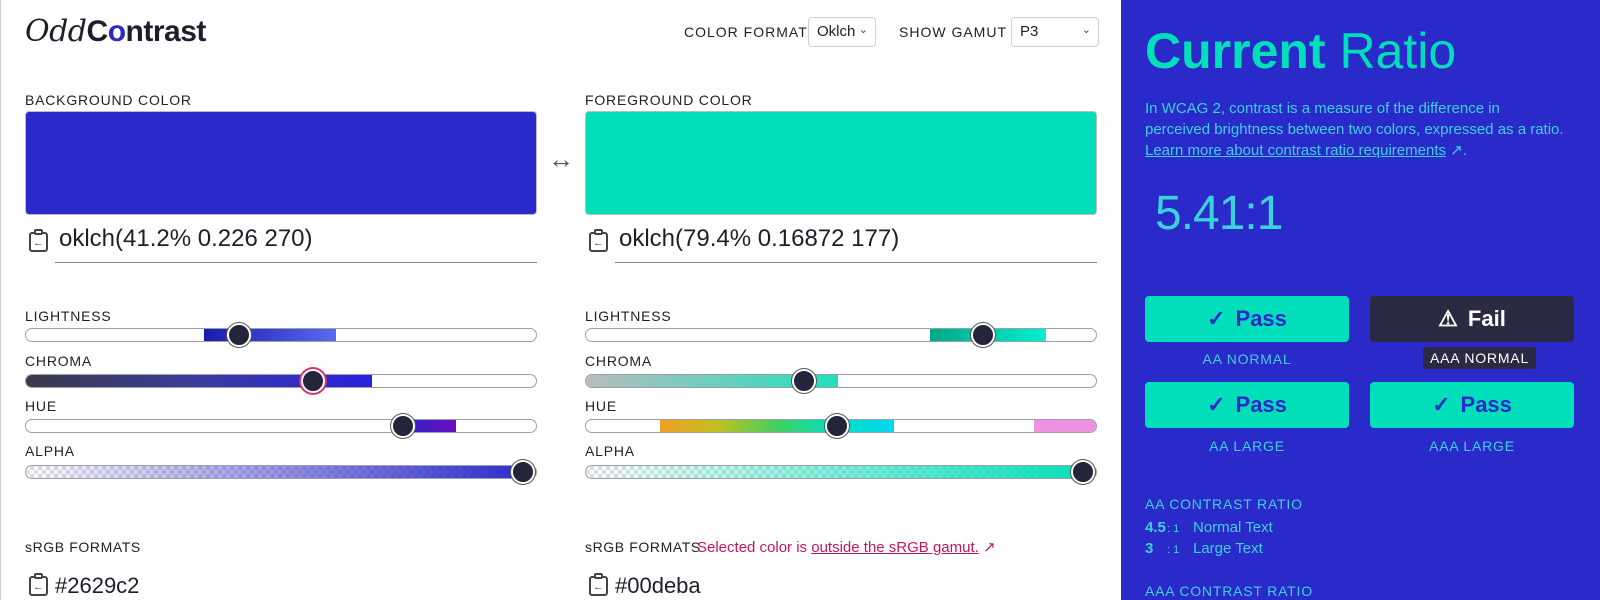  I want to click on logo: OddContrast, so click(115, 32).